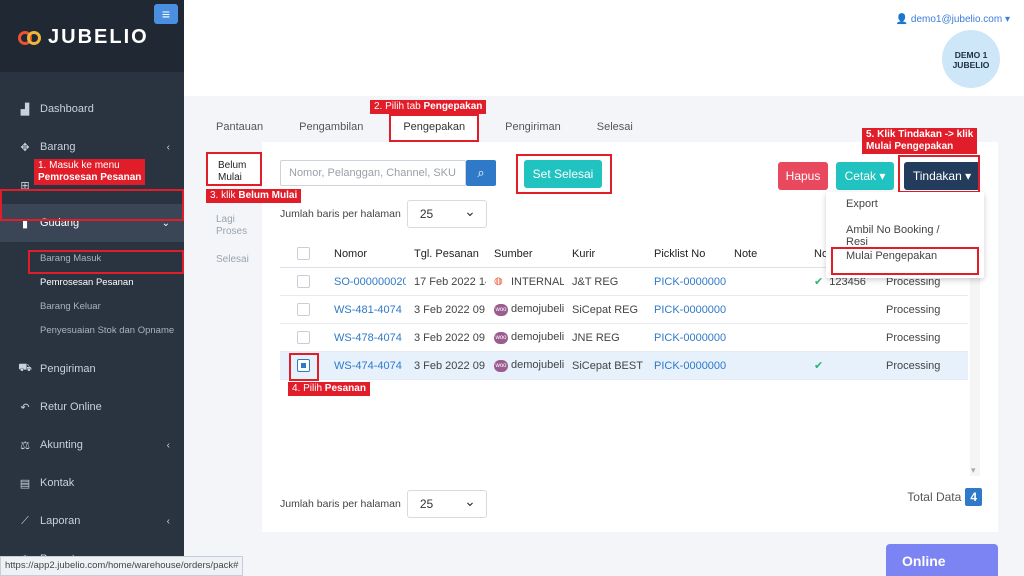 The height and width of the screenshot is (576, 1024). Describe the element at coordinates (106, 262) in the screenshot. I see `annotation-highlight-pemrosesan` at that location.